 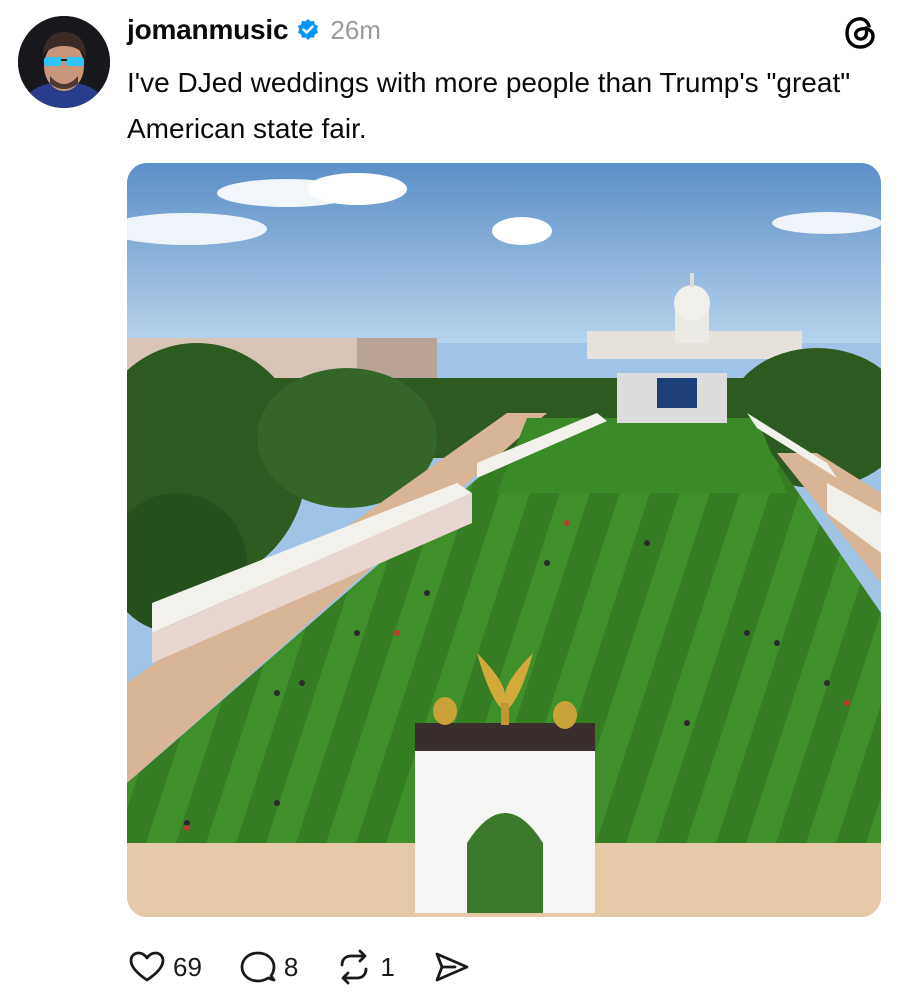 I want to click on timestamp: 26m, so click(x=355, y=29).